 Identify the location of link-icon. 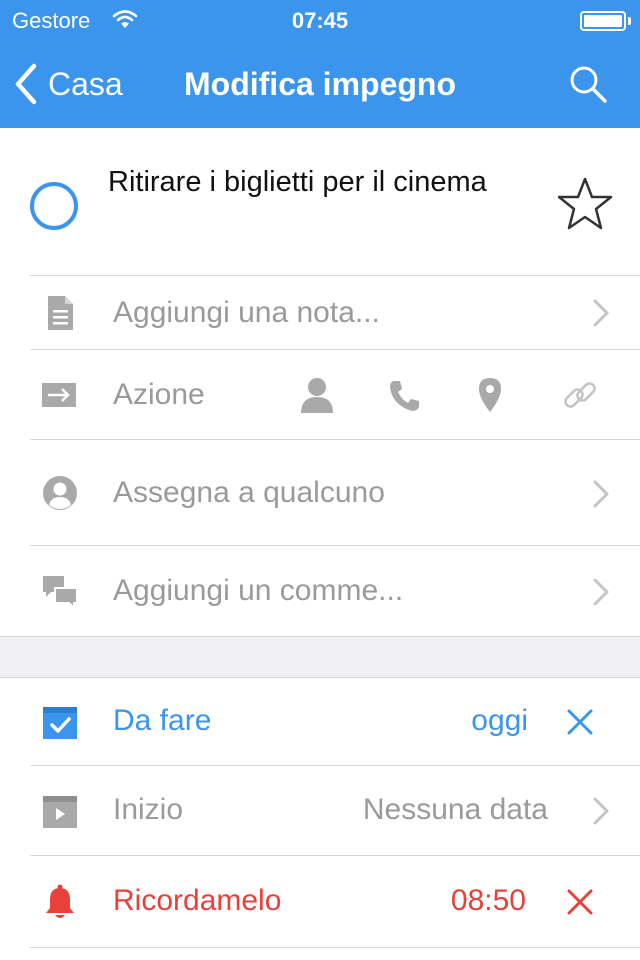
(580, 395).